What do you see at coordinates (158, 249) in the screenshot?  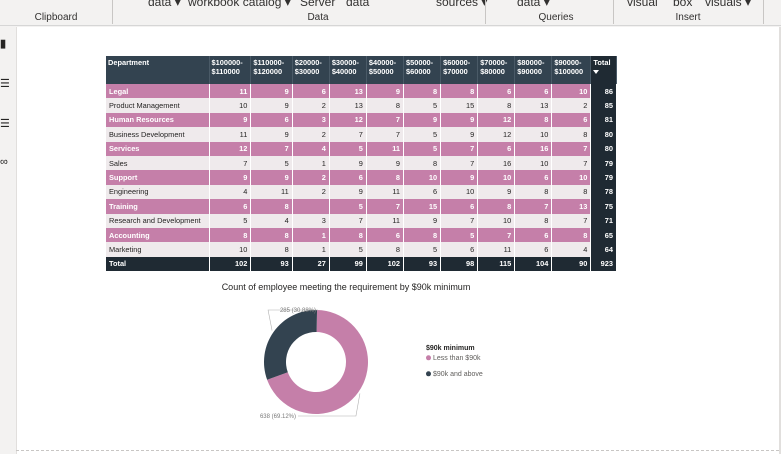 I see `row-label: Marketing` at bounding box center [158, 249].